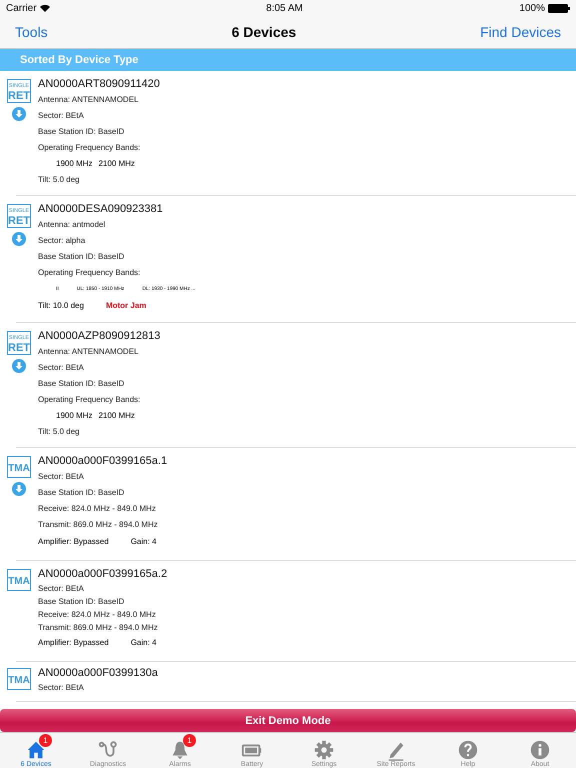  Describe the element at coordinates (288, 720) in the screenshot. I see `exit-demo-button: Exit Demo Mode` at that location.